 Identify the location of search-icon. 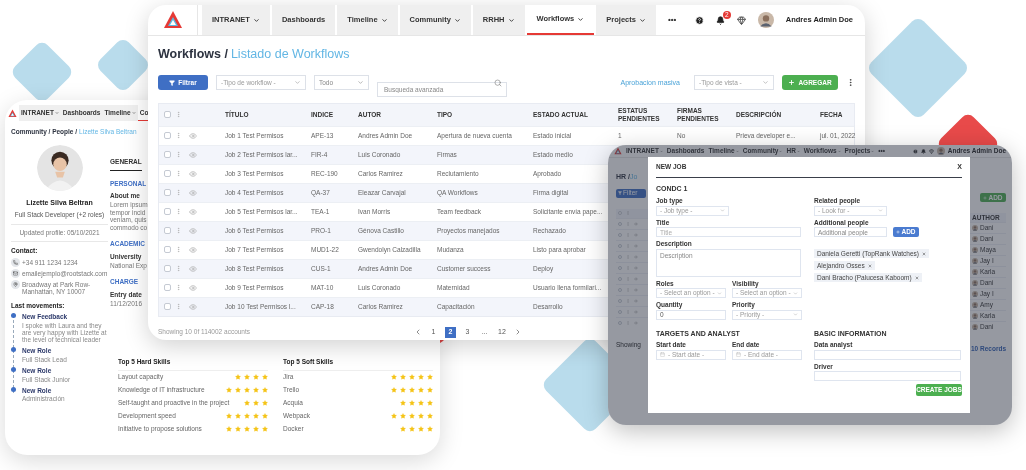
(498, 82).